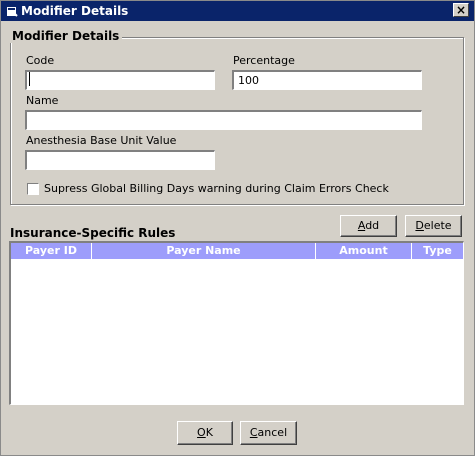 The width and height of the screenshot is (475, 456). What do you see at coordinates (327, 80) in the screenshot?
I see `percentage-input` at bounding box center [327, 80].